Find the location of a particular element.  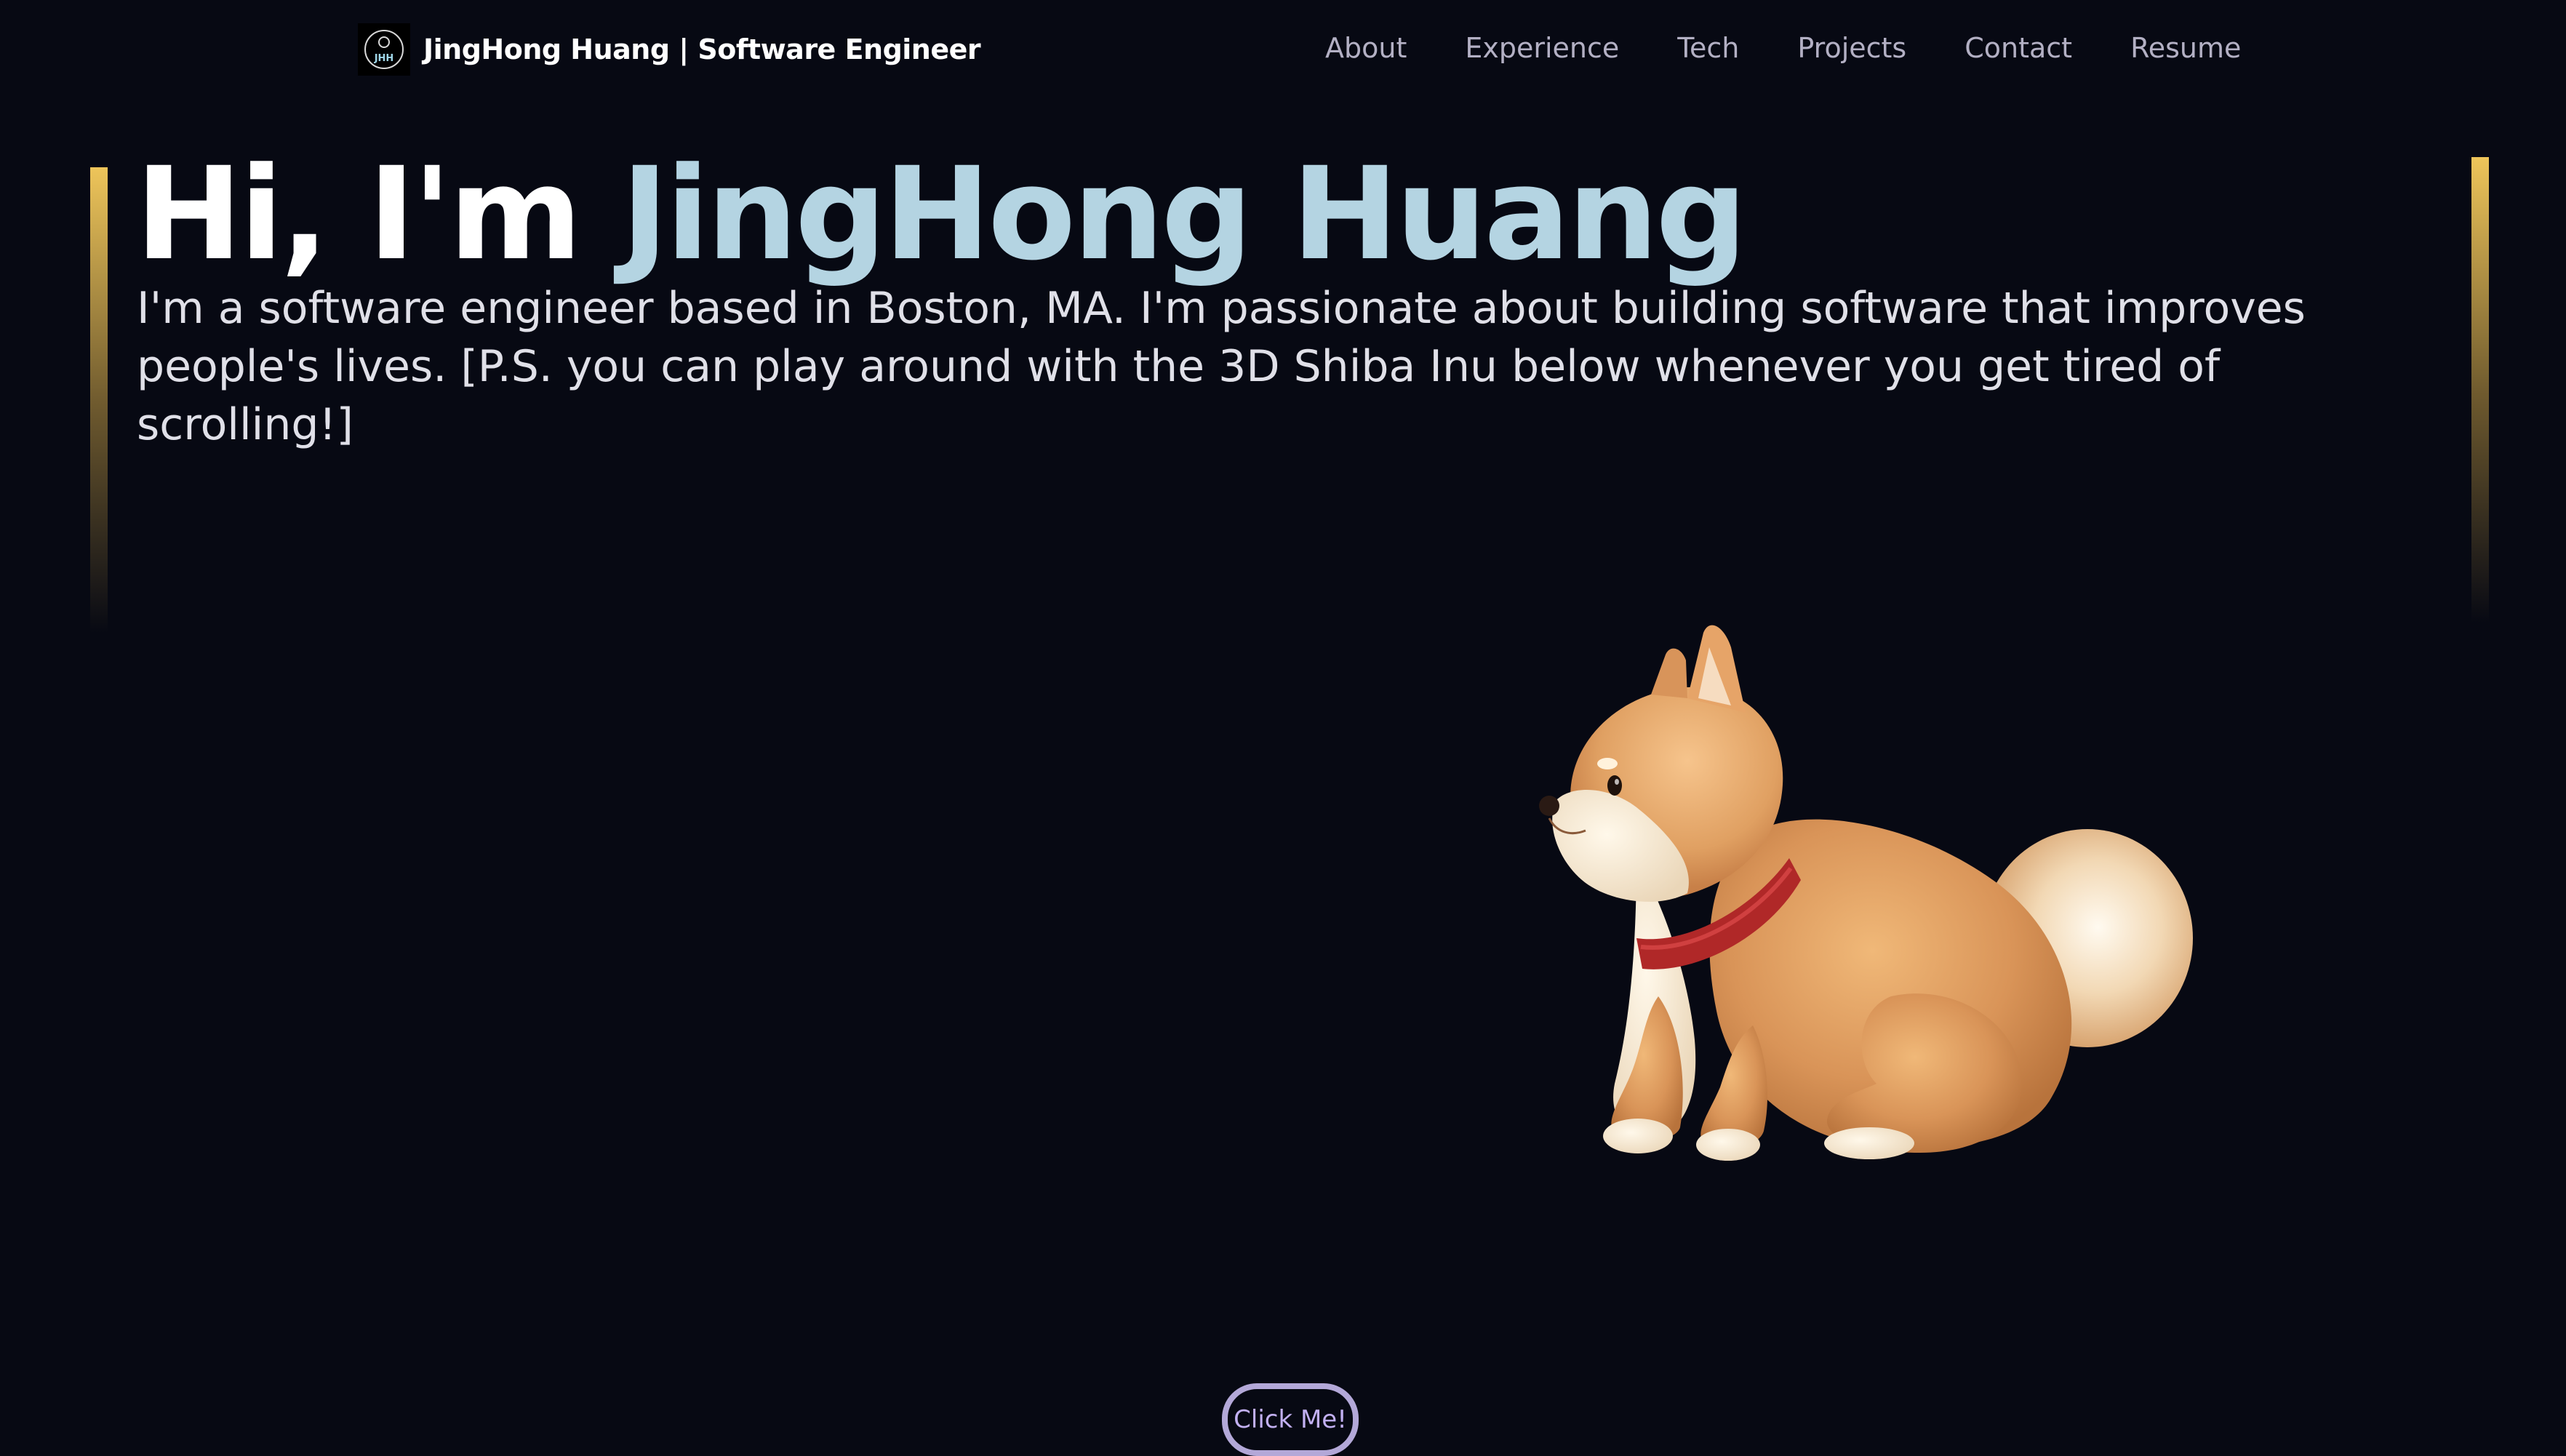

logo-monogram: JHH is located at coordinates (384, 58).